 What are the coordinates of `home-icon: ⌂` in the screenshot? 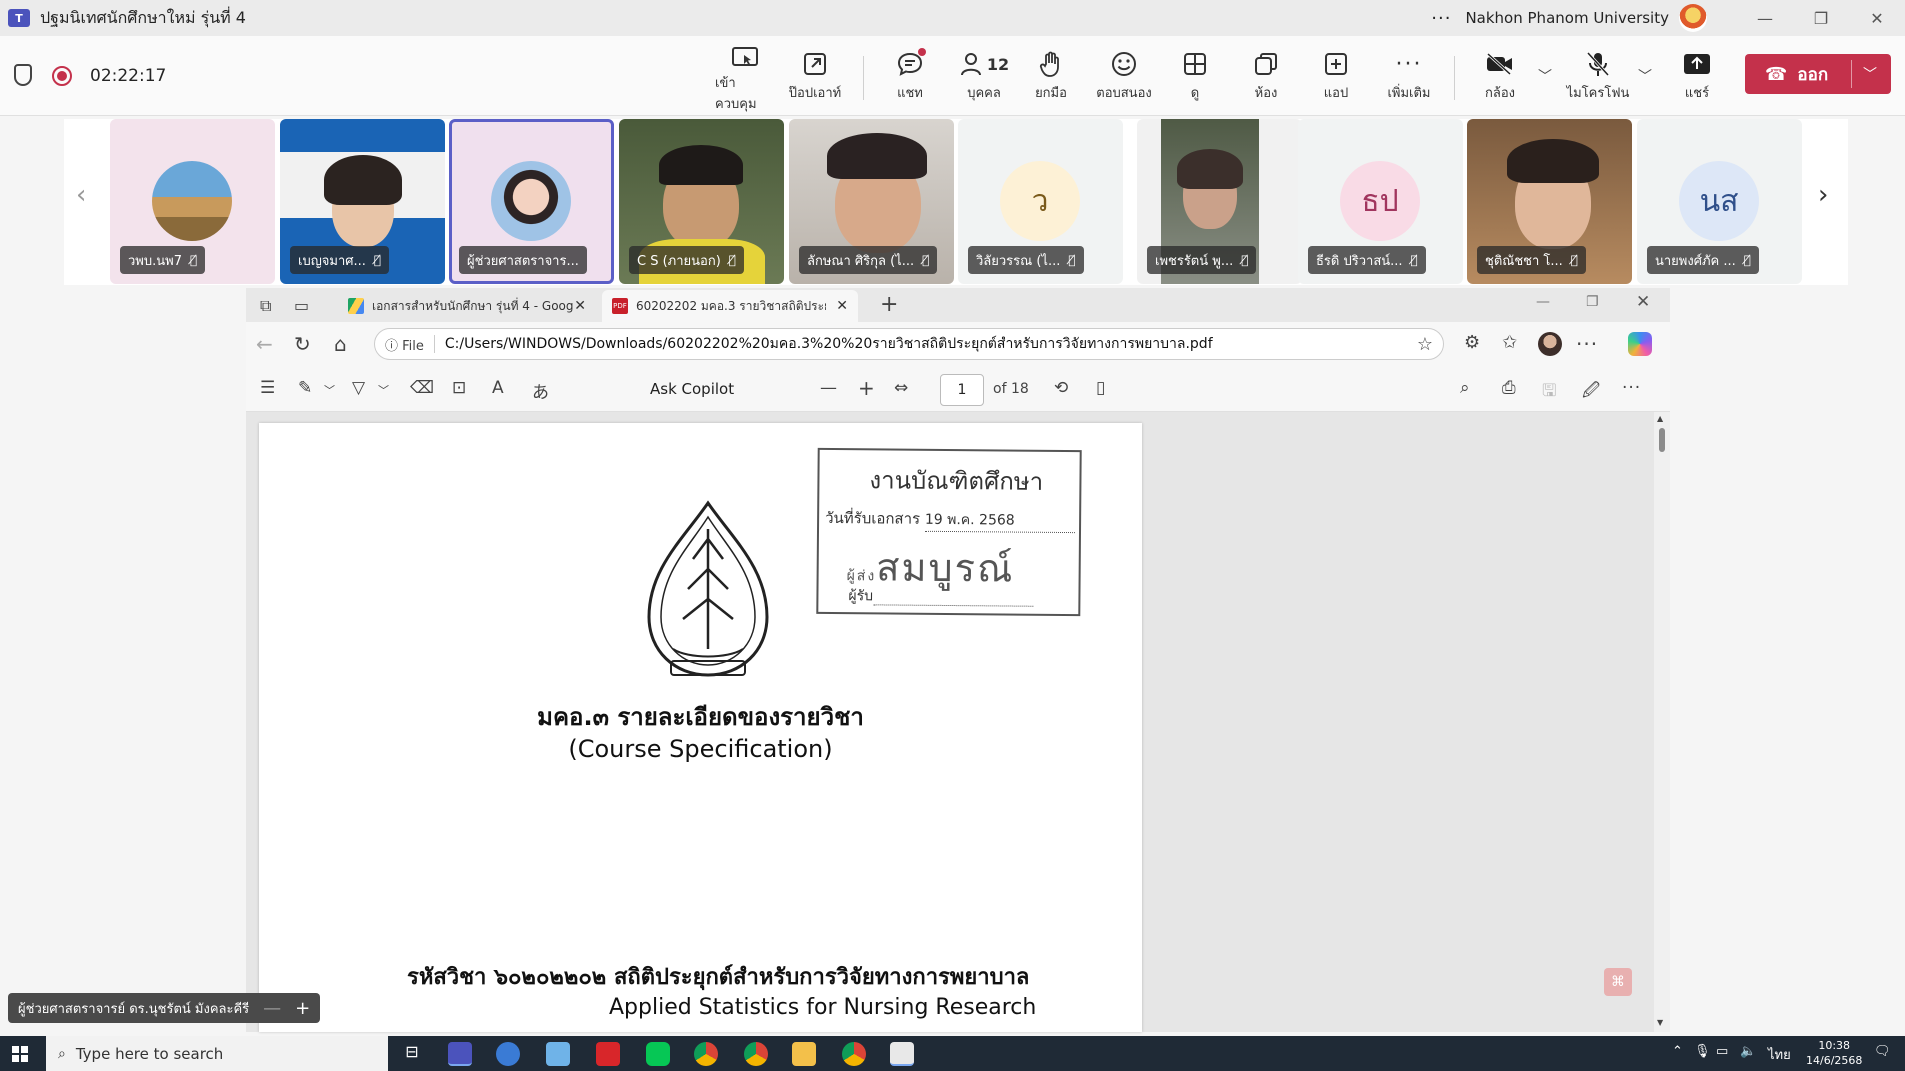 It's located at (340, 344).